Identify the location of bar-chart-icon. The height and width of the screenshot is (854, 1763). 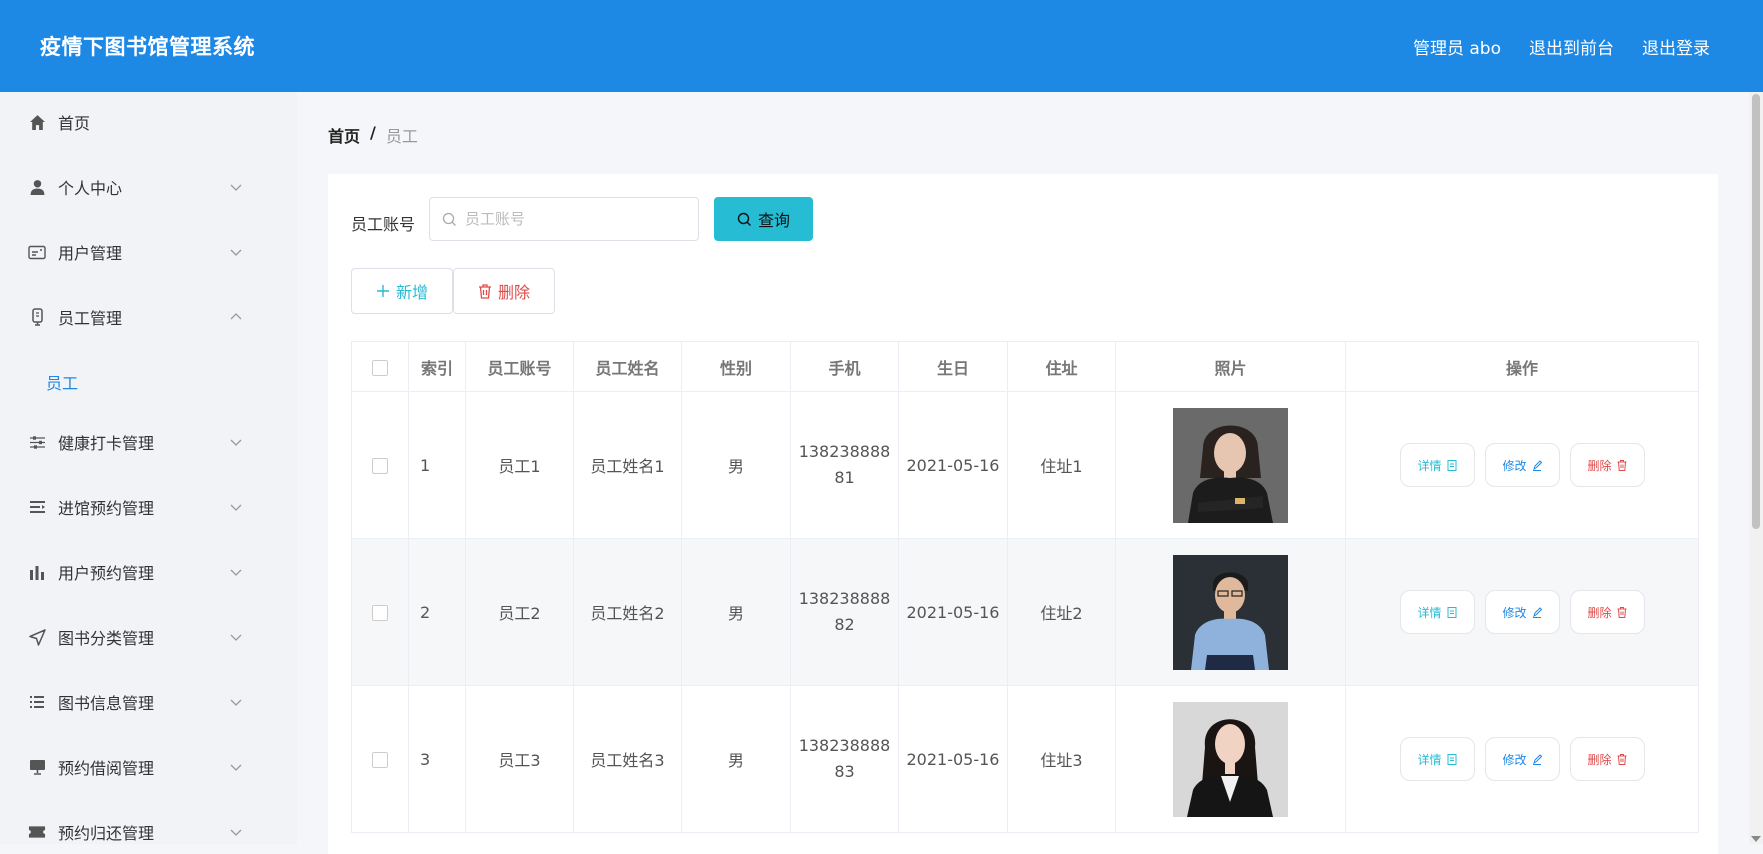
(37, 572).